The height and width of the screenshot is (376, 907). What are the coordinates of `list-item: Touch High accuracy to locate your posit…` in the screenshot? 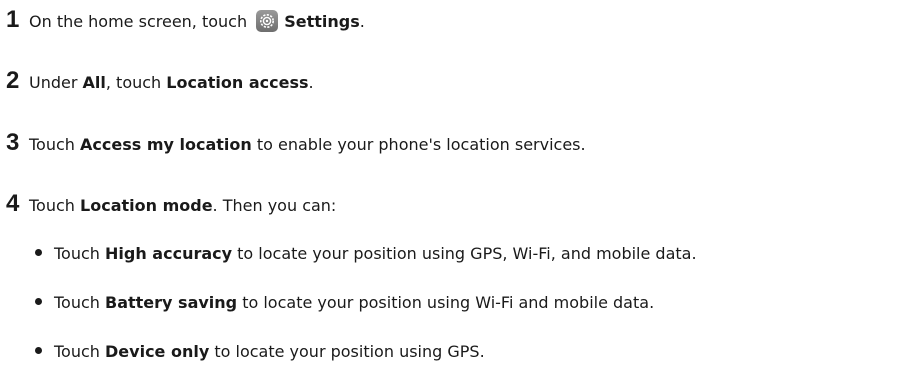 It's located at (366, 253).